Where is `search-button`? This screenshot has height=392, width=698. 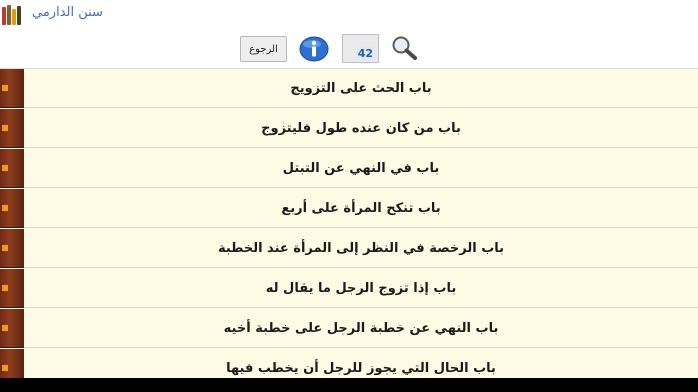
search-button is located at coordinates (405, 48).